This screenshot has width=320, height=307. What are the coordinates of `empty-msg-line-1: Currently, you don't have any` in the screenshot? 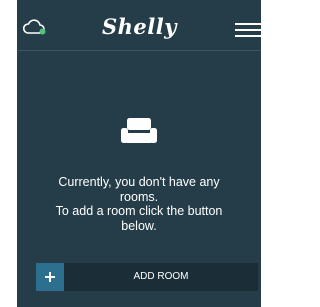 It's located at (139, 182).